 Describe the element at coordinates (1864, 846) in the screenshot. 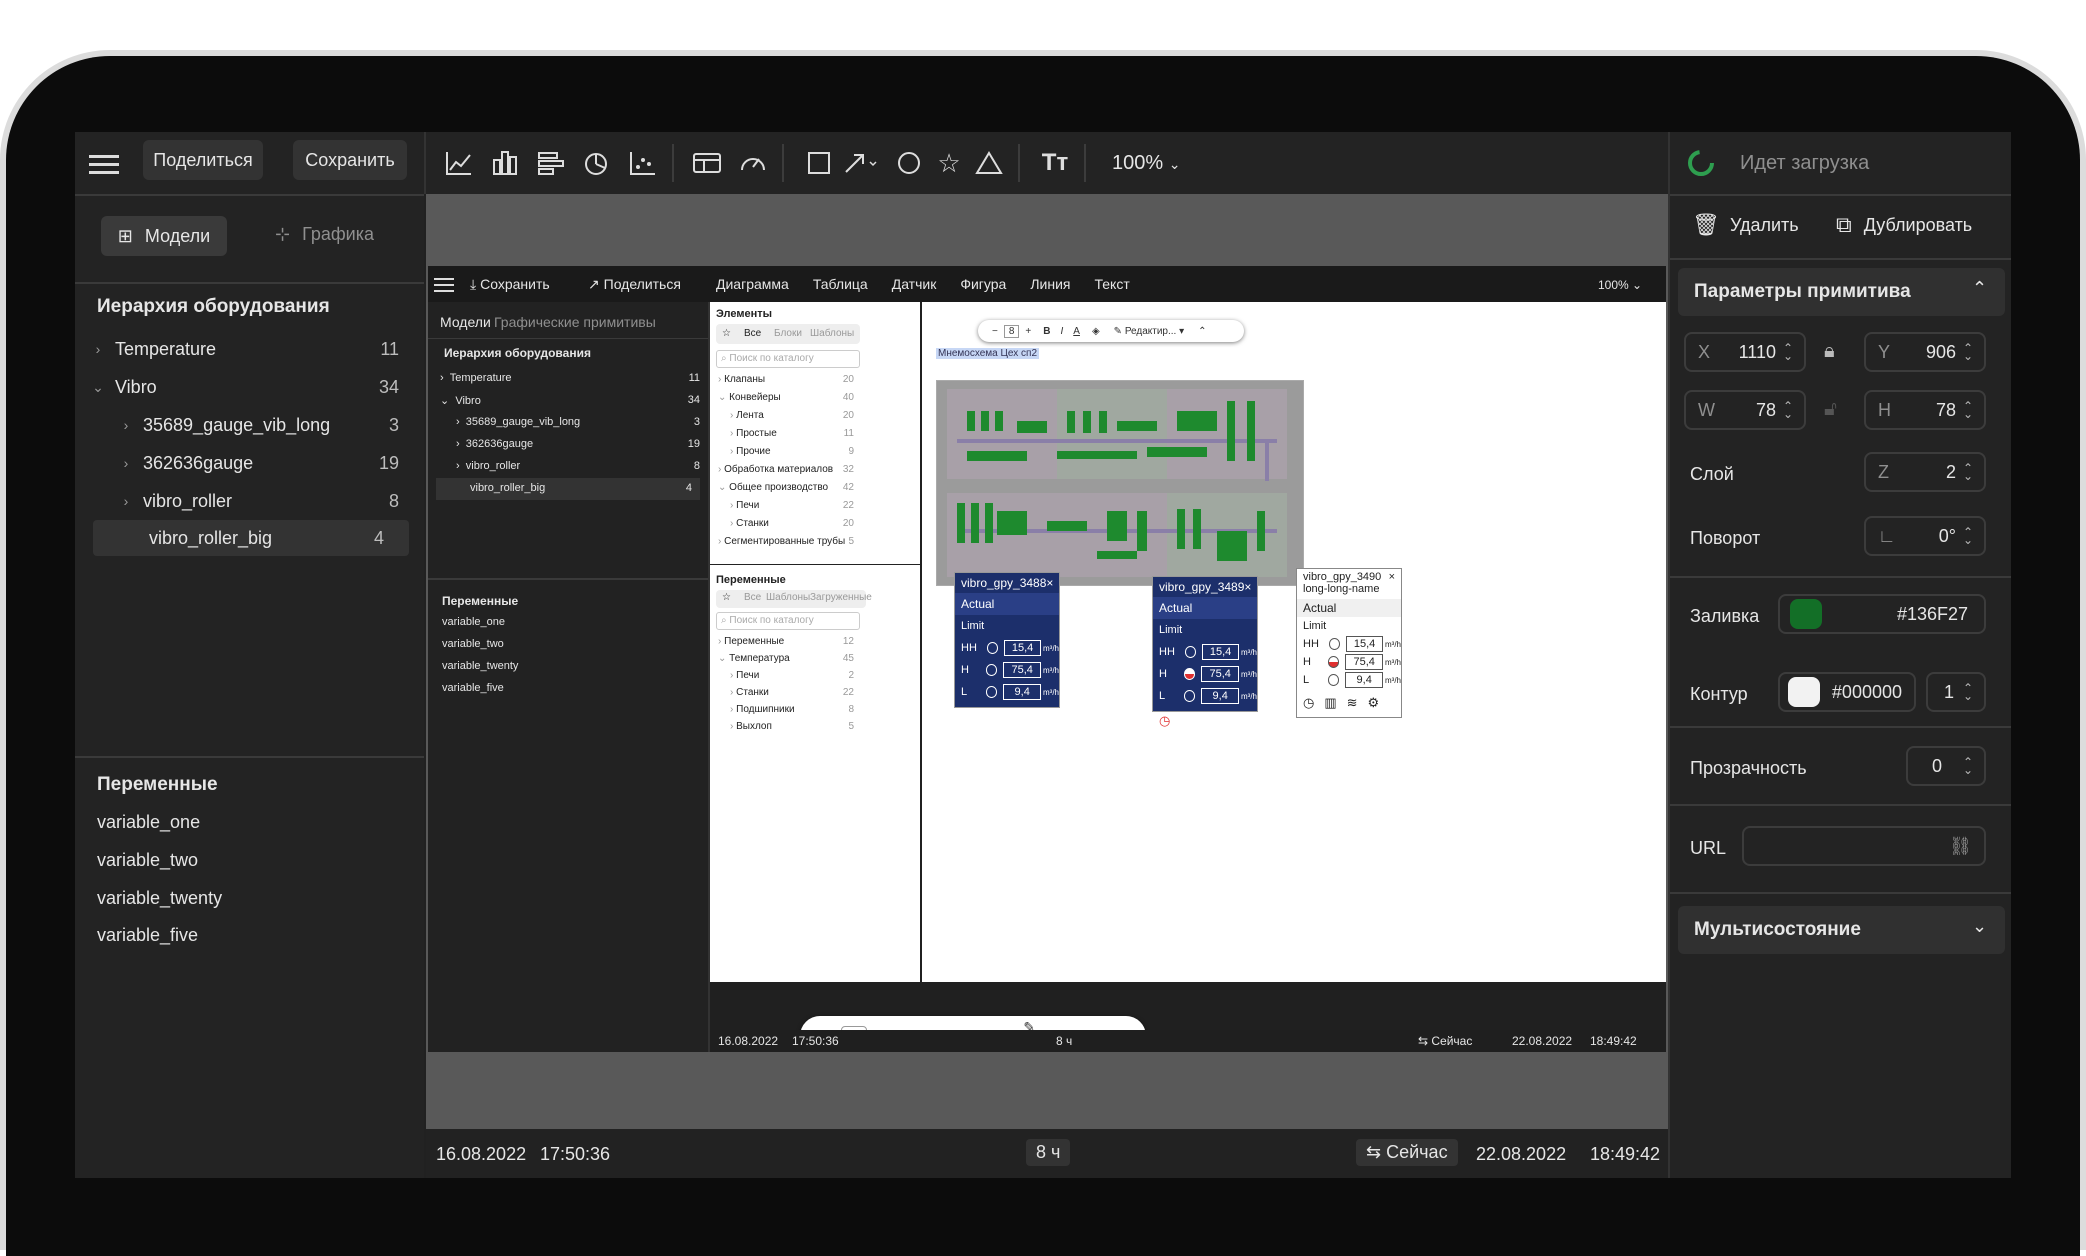

I see `url-input: ⛓` at that location.